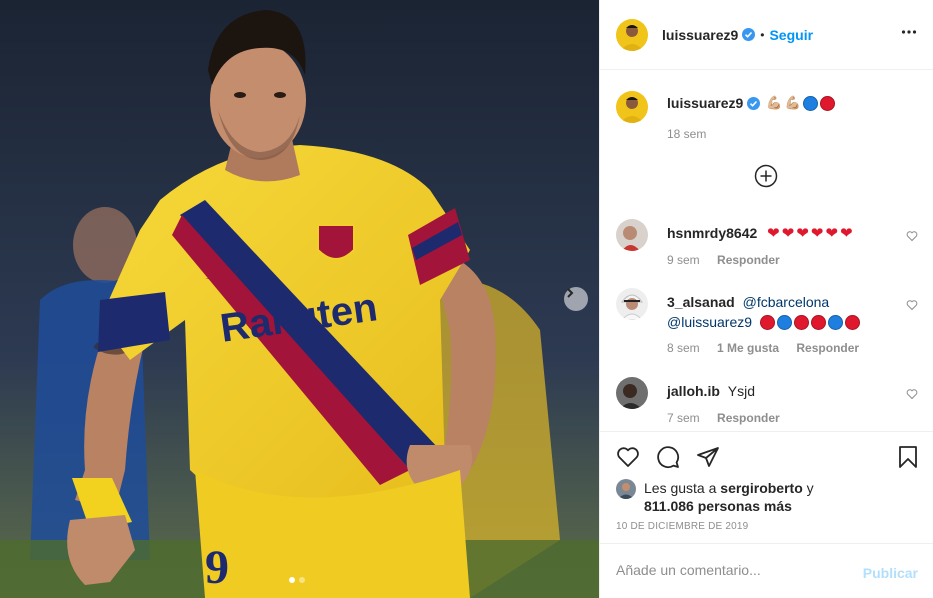 This screenshot has width=933, height=598. What do you see at coordinates (705, 103) in the screenshot?
I see `caption-username: luissuarez9` at bounding box center [705, 103].